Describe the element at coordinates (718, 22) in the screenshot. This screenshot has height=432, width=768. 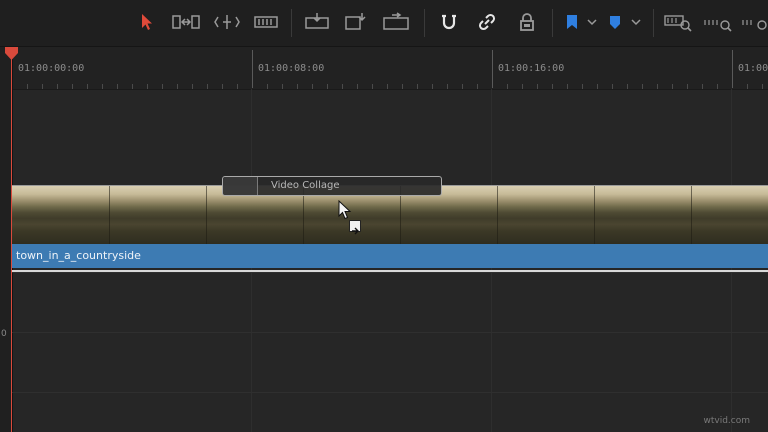
I see `zoom-detail-icon` at that location.